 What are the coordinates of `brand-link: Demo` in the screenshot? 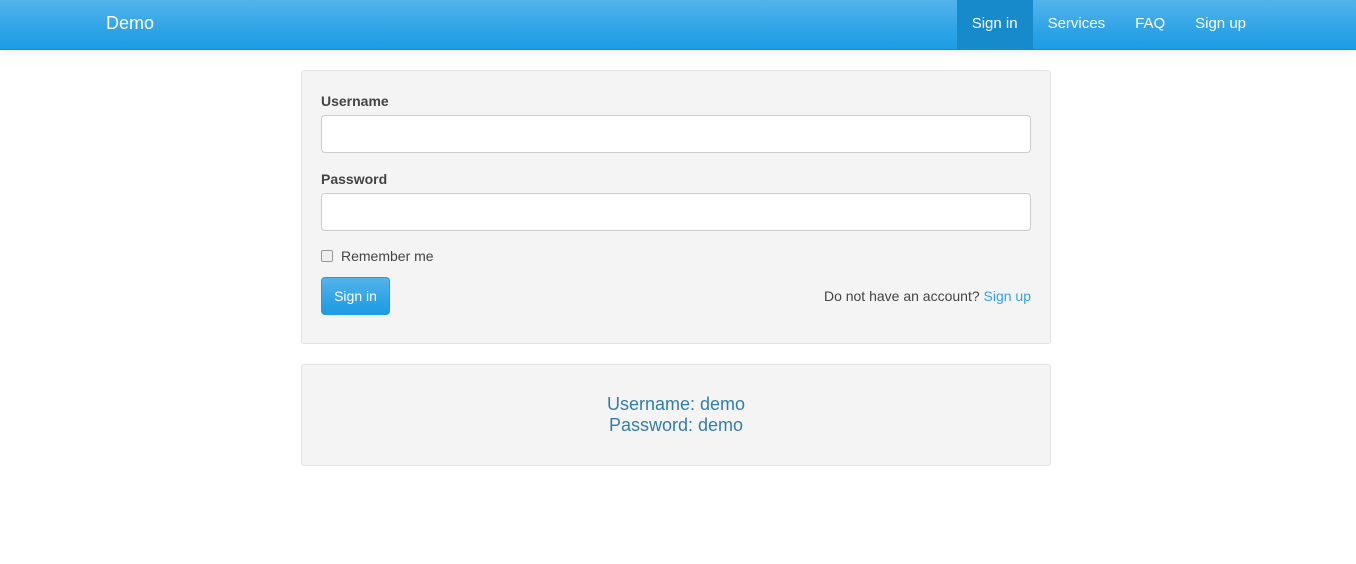 It's located at (130, 25).